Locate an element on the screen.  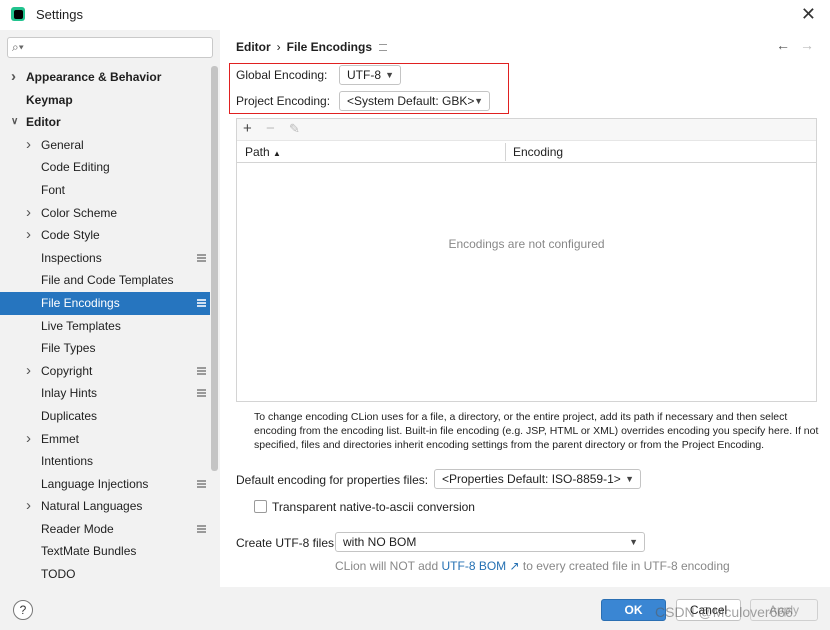
sidebar-item-live-templates: Live Templates is located at coordinates (105, 326).